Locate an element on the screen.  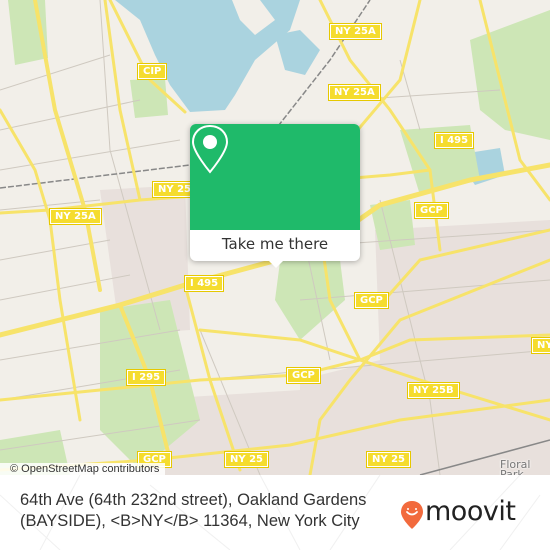
popup-header is located at coordinates (275, 177).